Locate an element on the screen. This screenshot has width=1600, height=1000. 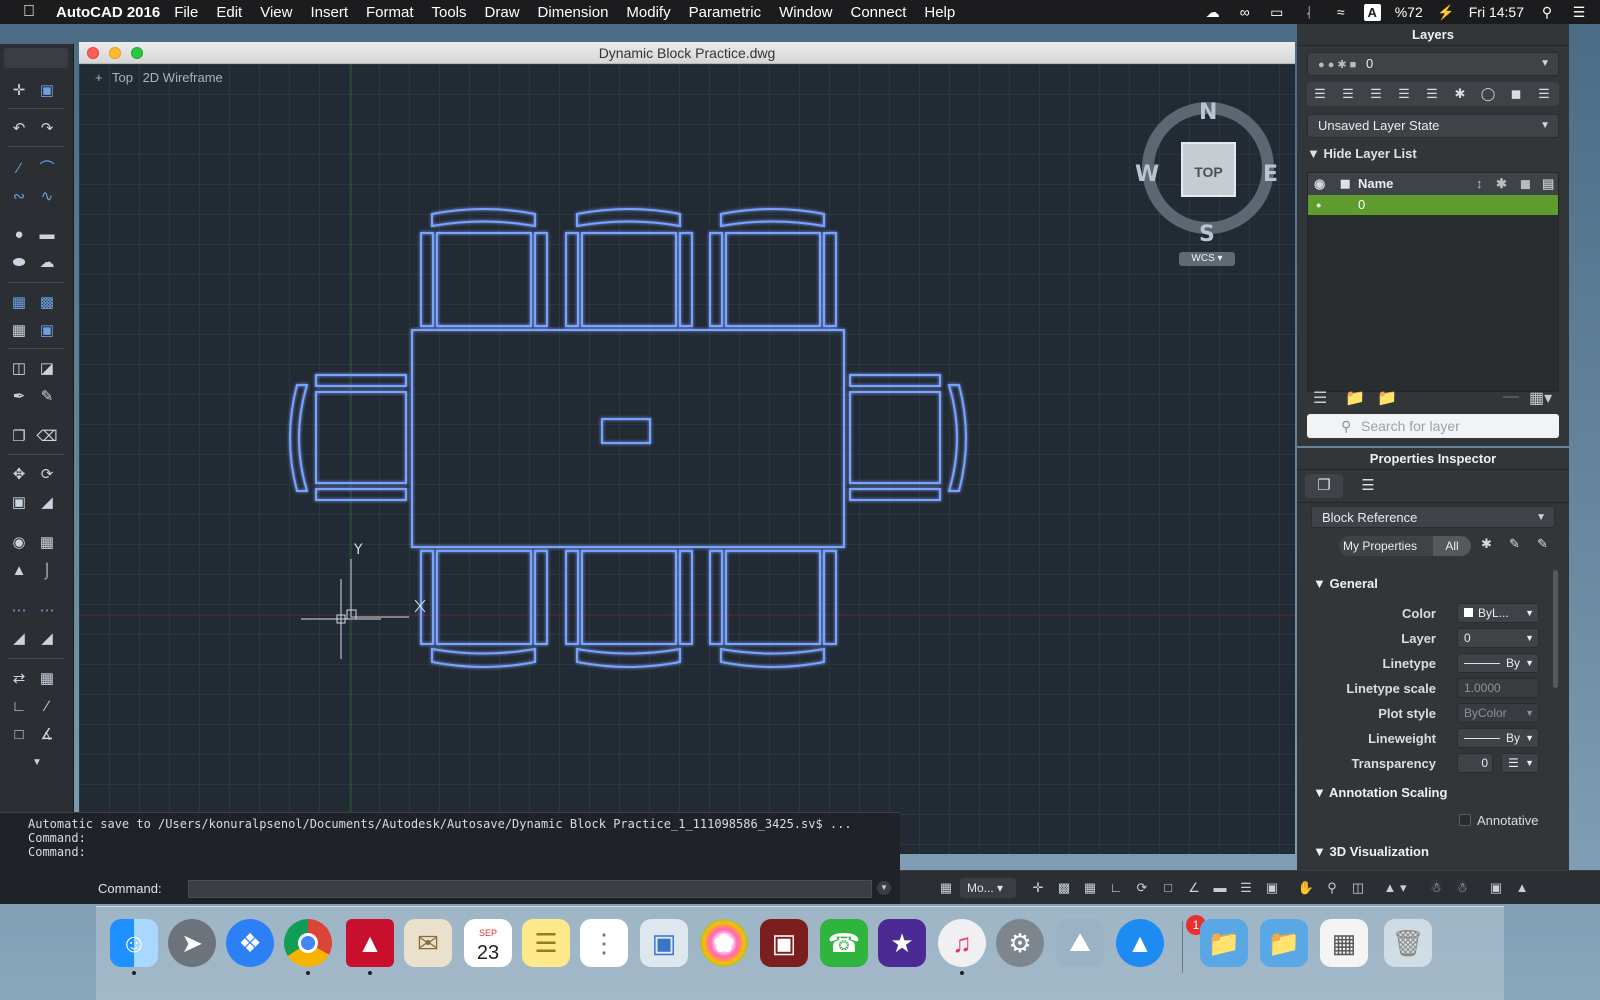
compass-west: W is located at coordinates (1147, 174).